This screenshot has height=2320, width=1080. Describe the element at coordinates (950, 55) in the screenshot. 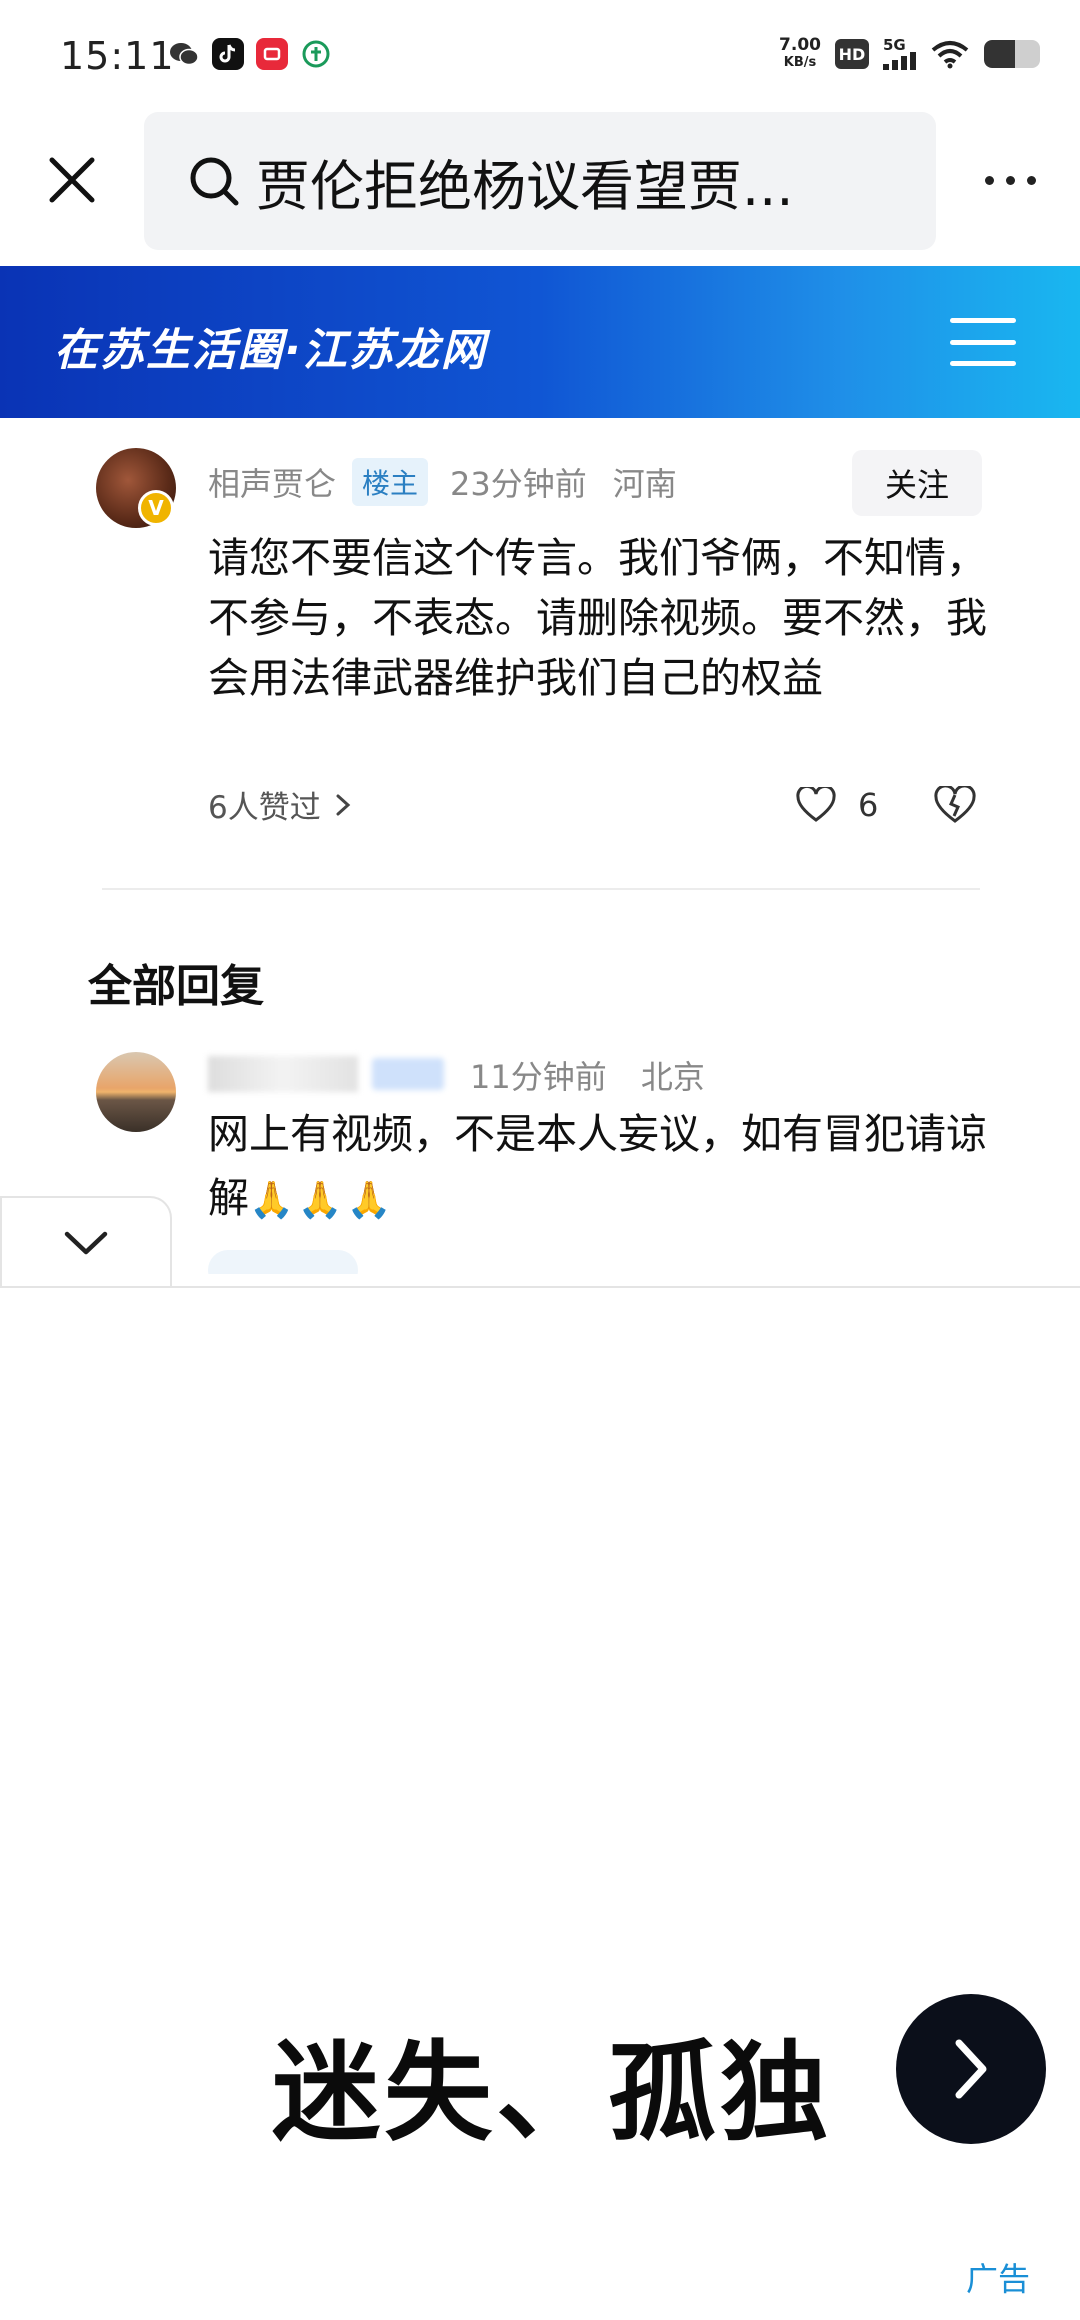

I see `wifi-icon` at that location.